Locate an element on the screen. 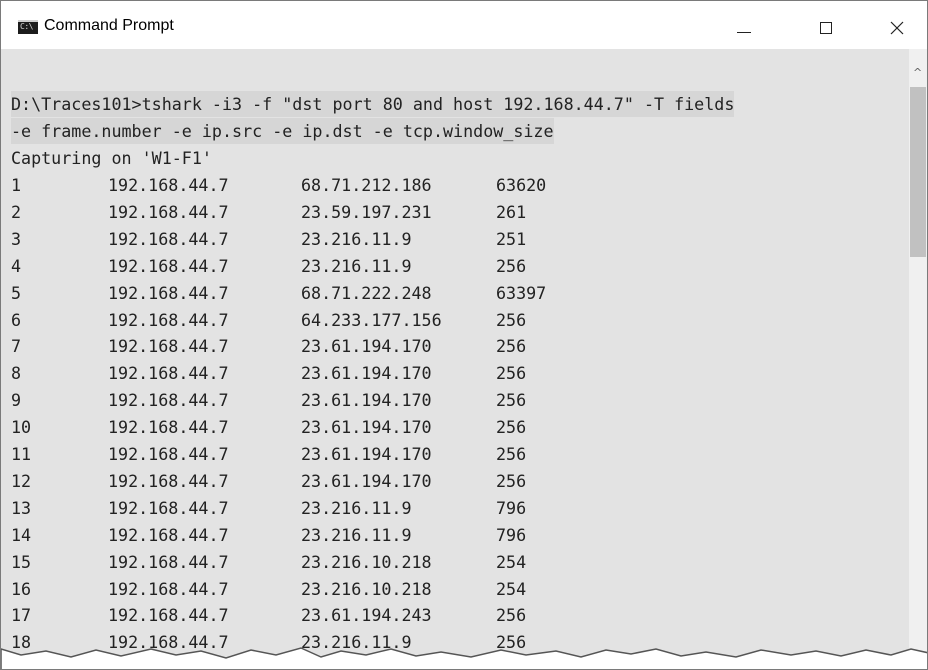 The image size is (928, 670). window-title: Command Prompt is located at coordinates (109, 25).